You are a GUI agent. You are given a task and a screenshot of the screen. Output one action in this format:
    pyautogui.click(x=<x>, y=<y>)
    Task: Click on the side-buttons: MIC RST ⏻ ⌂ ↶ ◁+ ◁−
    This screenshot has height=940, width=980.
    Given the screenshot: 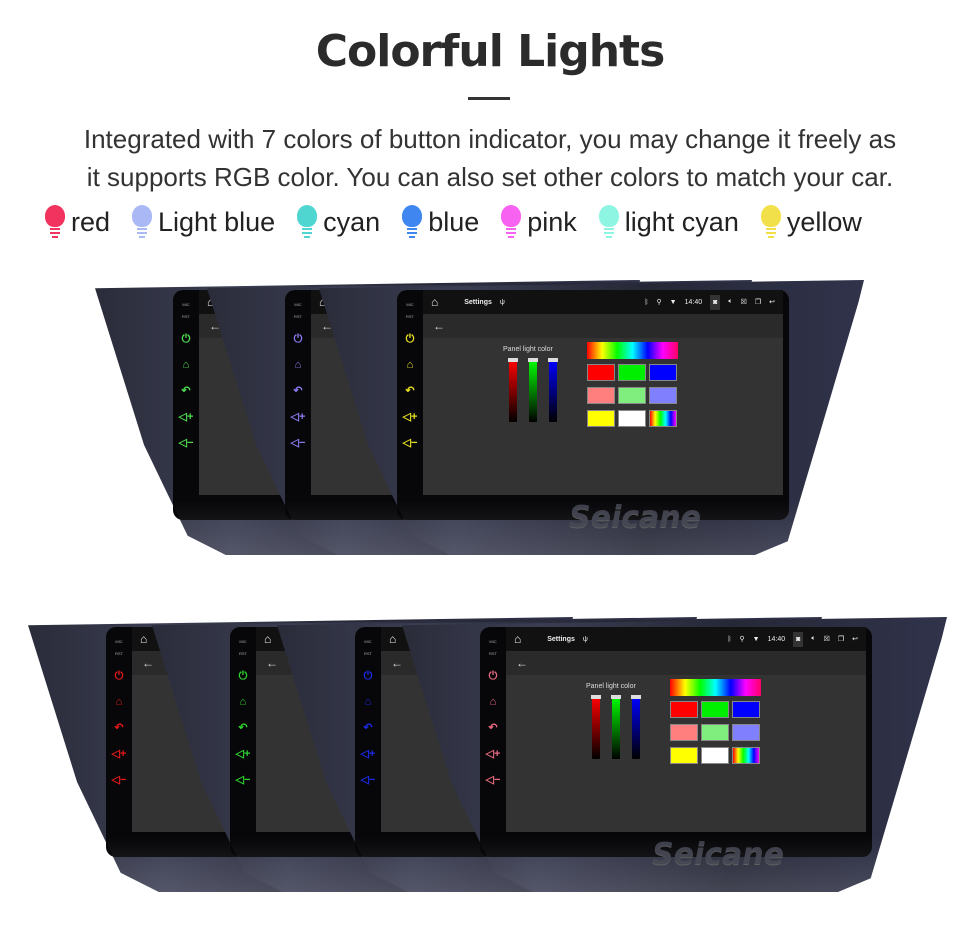 What is the action you would take?
    pyautogui.click(x=493, y=742)
    